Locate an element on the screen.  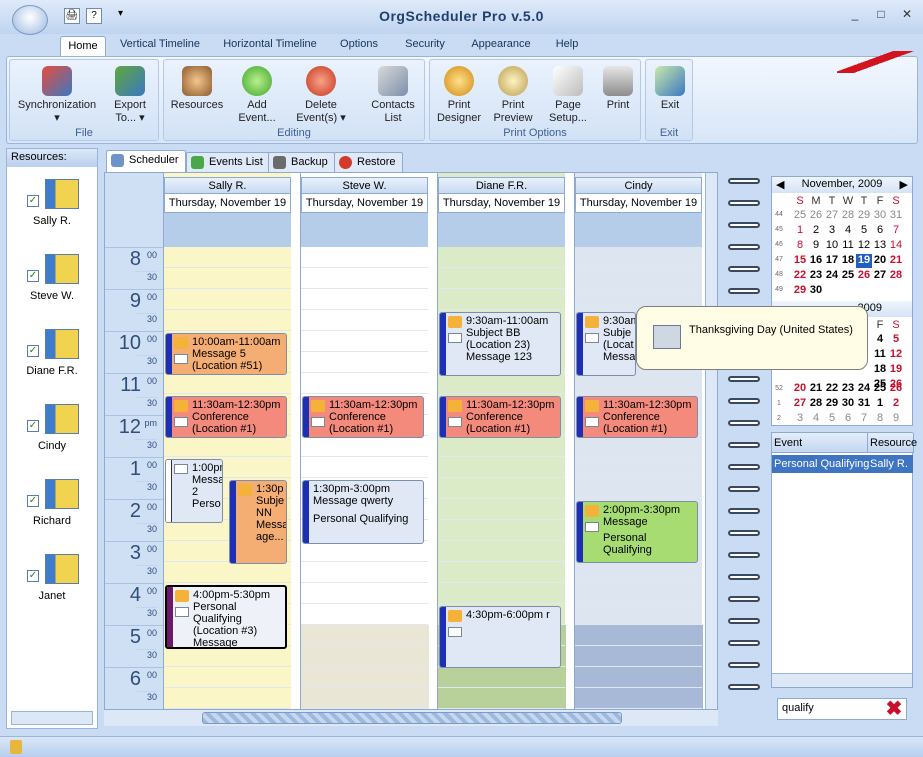
resource-item: ✓ Cindy is located at coordinates (52, 437).